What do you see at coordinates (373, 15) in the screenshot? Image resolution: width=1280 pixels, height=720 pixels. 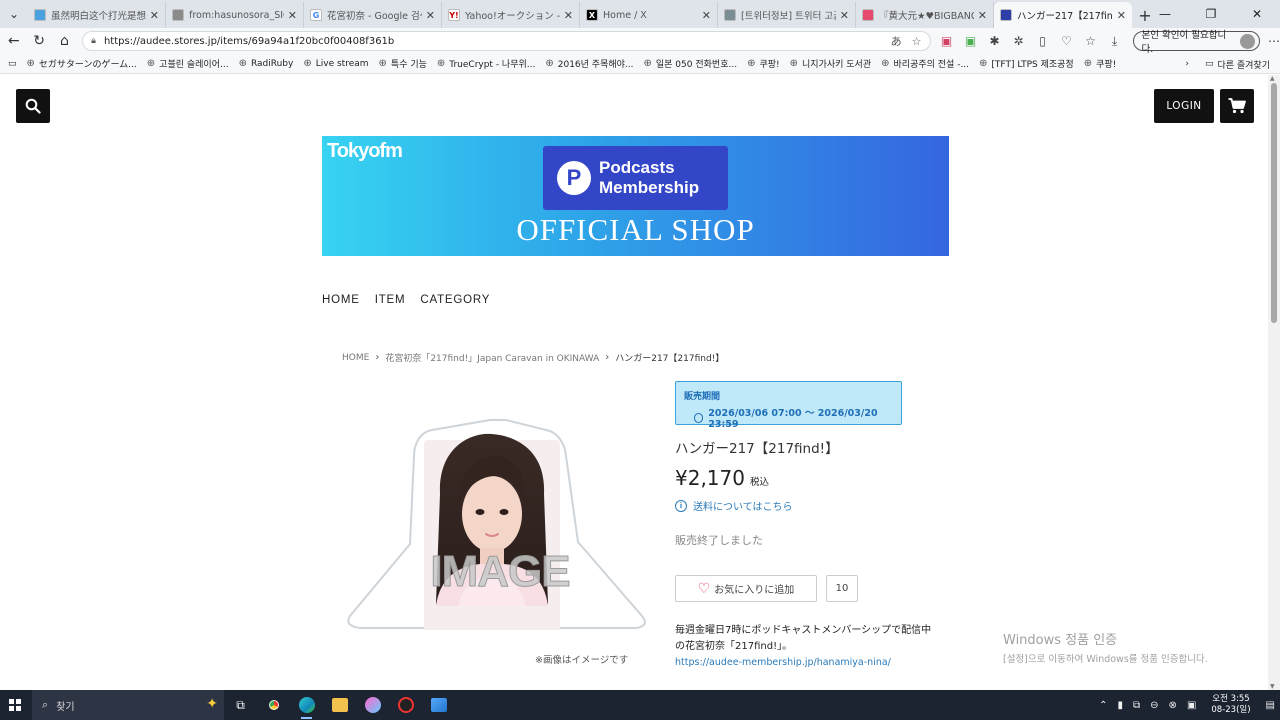 I see `browser-tab: G 花宮初奈 - Google 검색 ✕` at bounding box center [373, 15].